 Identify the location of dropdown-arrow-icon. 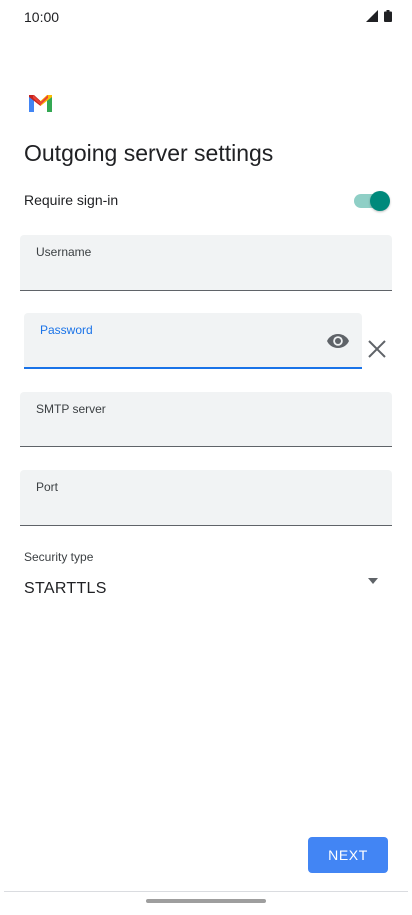
(373, 581).